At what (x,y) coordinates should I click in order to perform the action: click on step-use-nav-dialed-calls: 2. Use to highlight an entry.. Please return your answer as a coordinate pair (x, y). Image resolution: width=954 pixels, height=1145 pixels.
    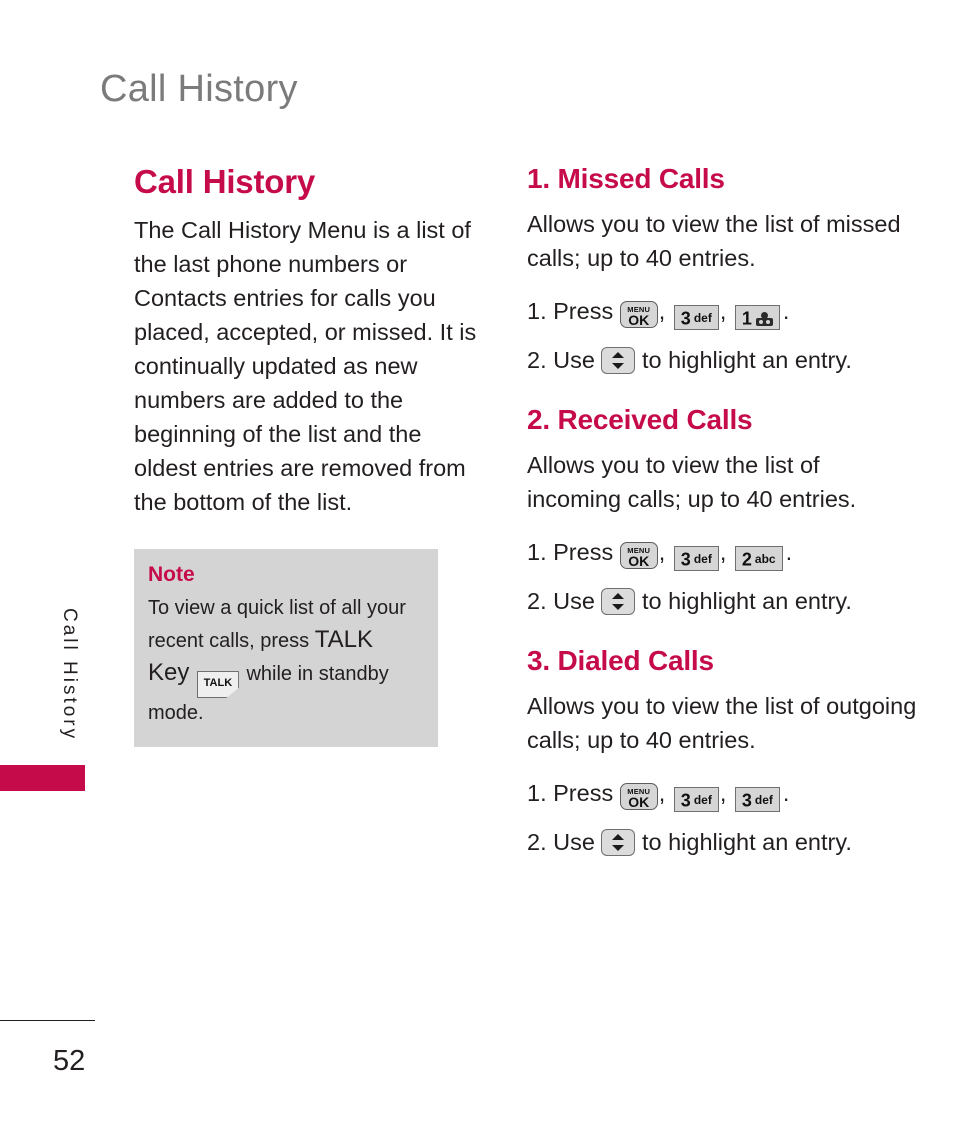
    Looking at the image, I should click on (723, 842).